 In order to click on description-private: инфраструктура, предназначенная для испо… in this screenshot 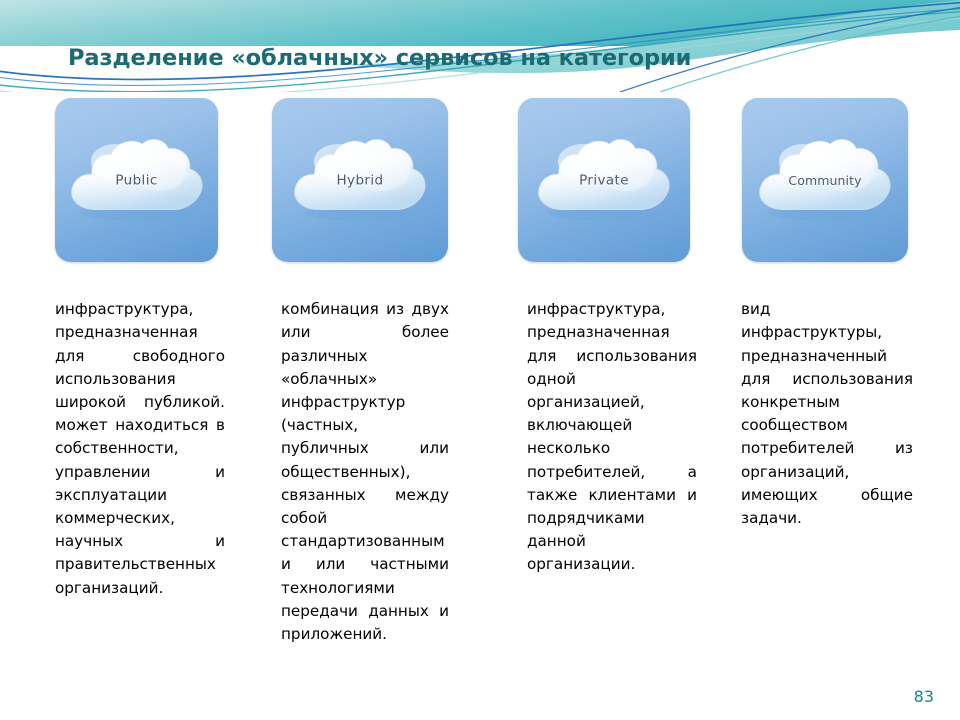, I will do `click(612, 437)`.